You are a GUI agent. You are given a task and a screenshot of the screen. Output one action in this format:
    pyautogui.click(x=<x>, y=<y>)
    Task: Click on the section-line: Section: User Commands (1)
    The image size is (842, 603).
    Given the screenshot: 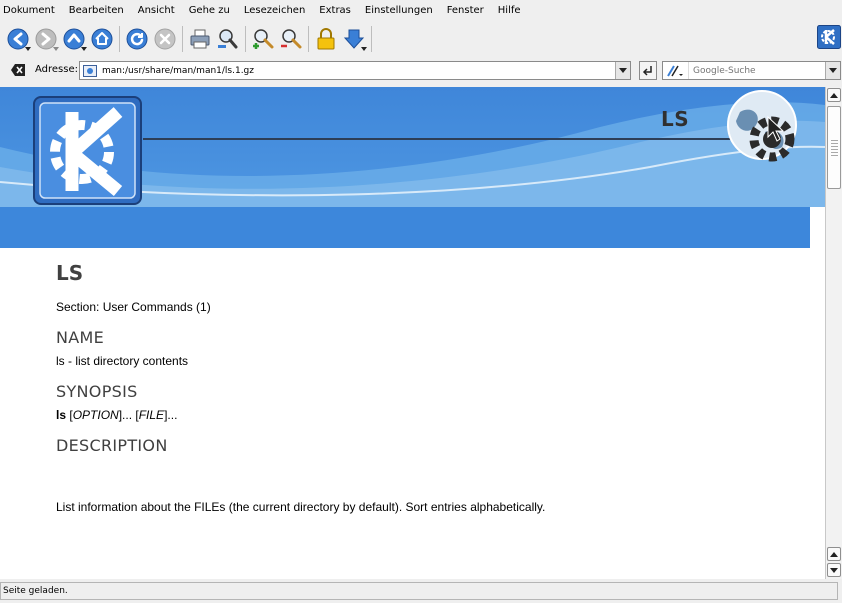 What is the action you would take?
    pyautogui.click(x=133, y=307)
    